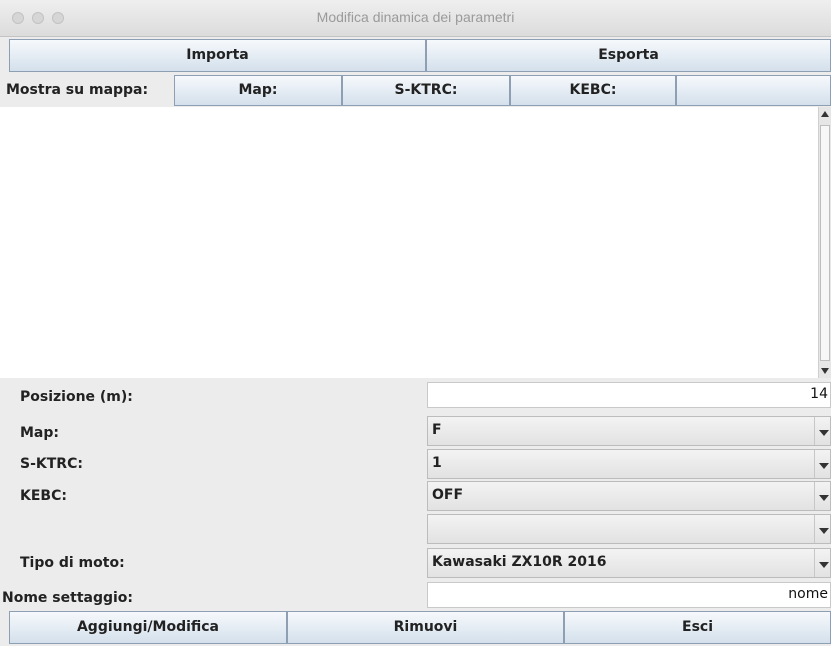 This screenshot has width=831, height=646. Describe the element at coordinates (629, 496) in the screenshot. I see `kebc-select: OFF` at that location.